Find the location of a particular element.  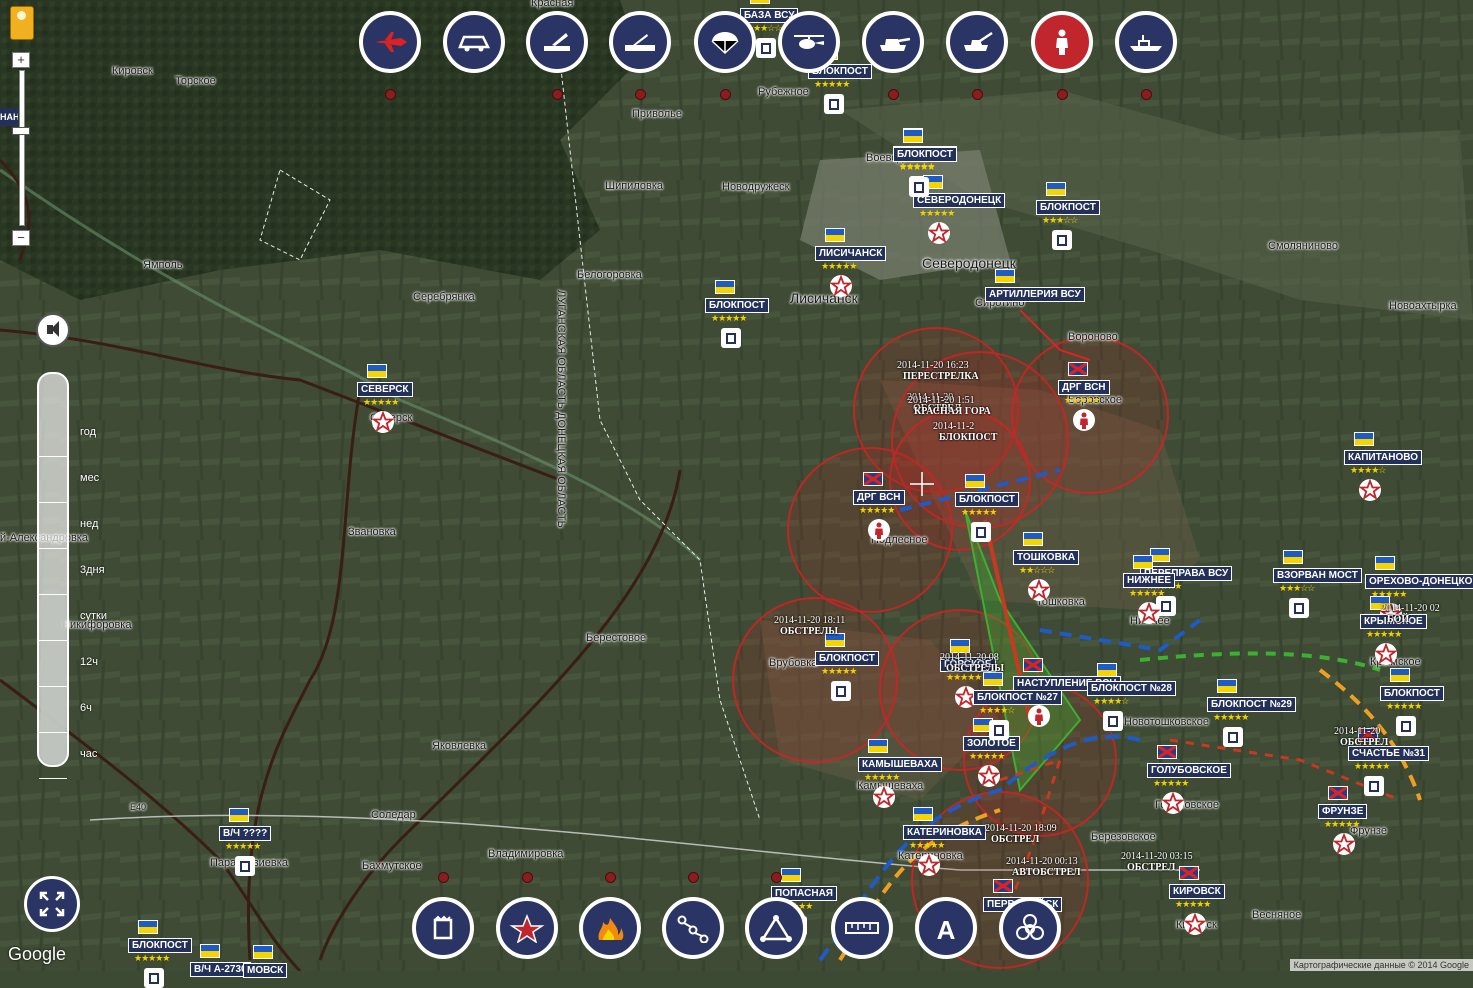

time-range-label: сутки is located at coordinates (93, 616).